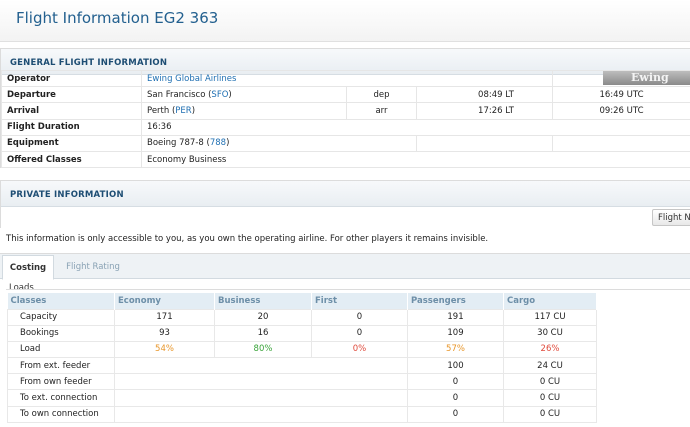 This screenshot has width=690, height=427. Describe the element at coordinates (302, 382) in the screenshot. I see `table-row: From own feeder 0 0 CU` at that location.